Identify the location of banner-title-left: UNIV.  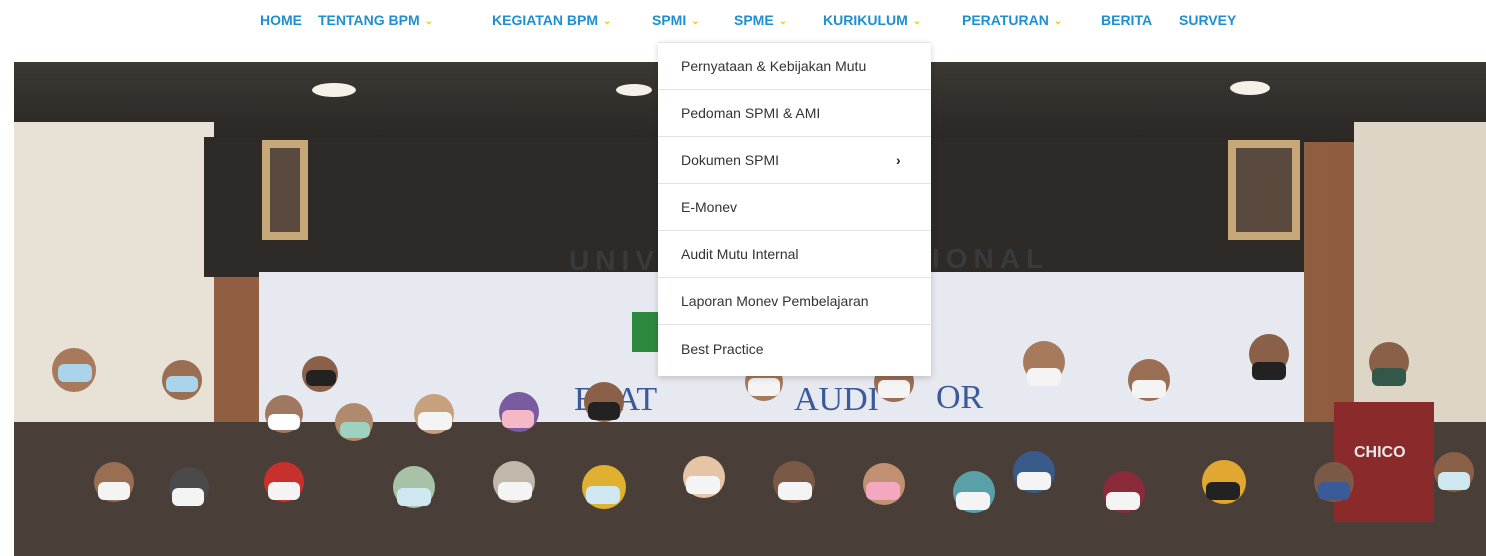
(614, 260).